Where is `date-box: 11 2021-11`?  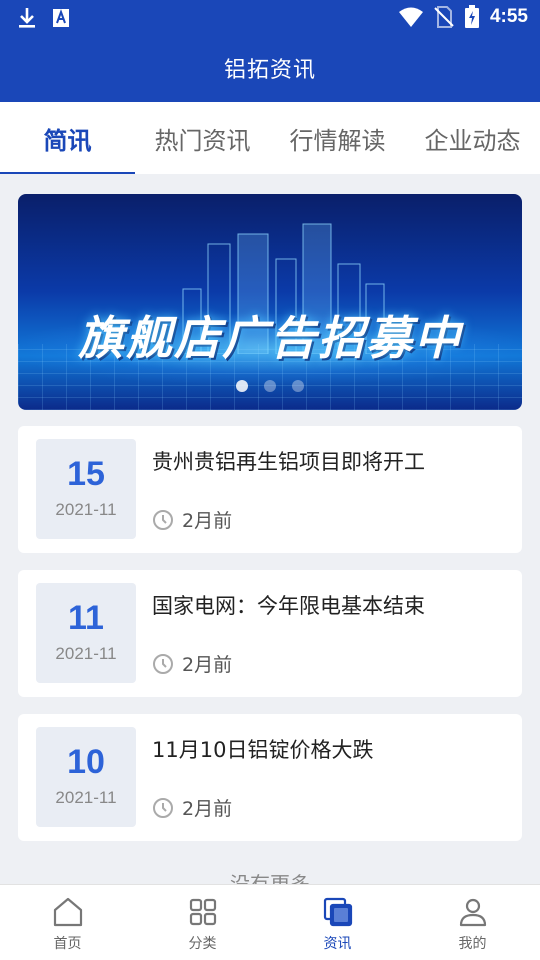
date-box: 11 2021-11 is located at coordinates (86, 633).